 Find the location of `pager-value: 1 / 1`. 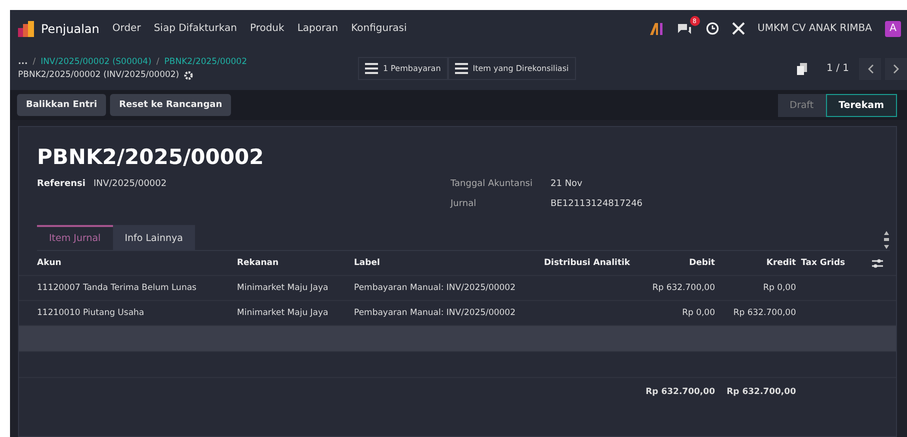

pager-value: 1 / 1 is located at coordinates (837, 68).